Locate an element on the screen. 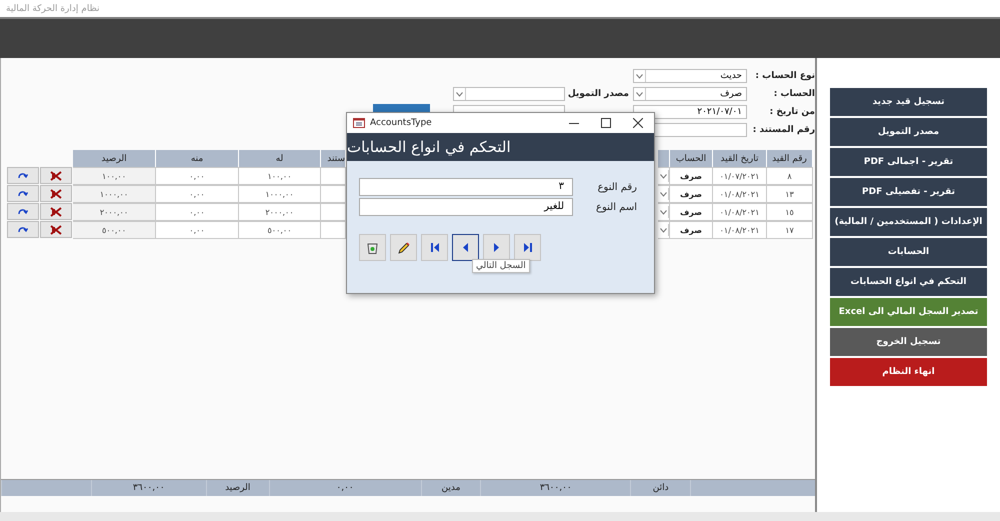 The width and height of the screenshot is (1000, 521). credit-cell: ٢٠٠٠,٠٠ is located at coordinates (280, 212).